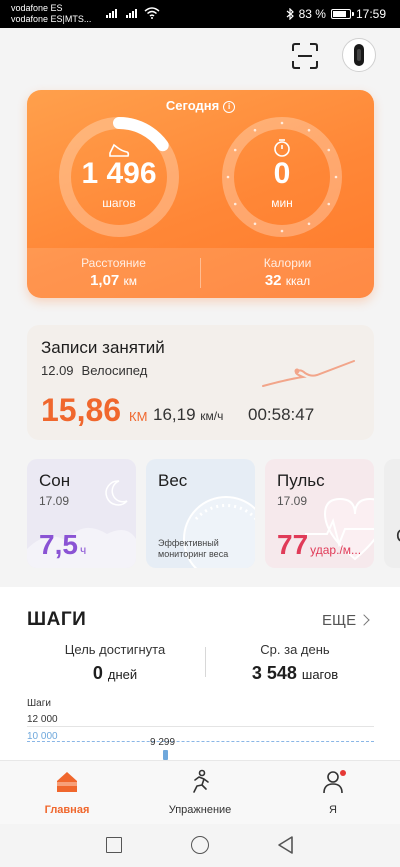 The height and width of the screenshot is (867, 400). Describe the element at coordinates (173, 480) in the screenshot. I see `weight-title: Вес` at that location.